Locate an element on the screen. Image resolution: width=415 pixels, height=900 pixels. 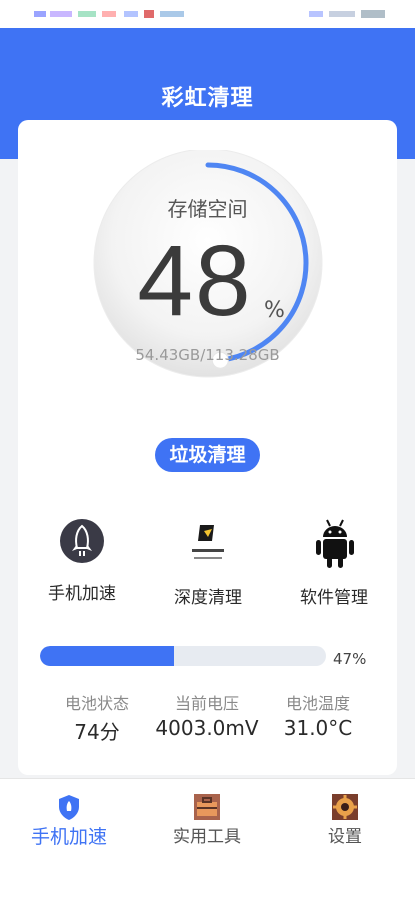
nav-tab-settings: 设置 is located at coordinates (345, 816).